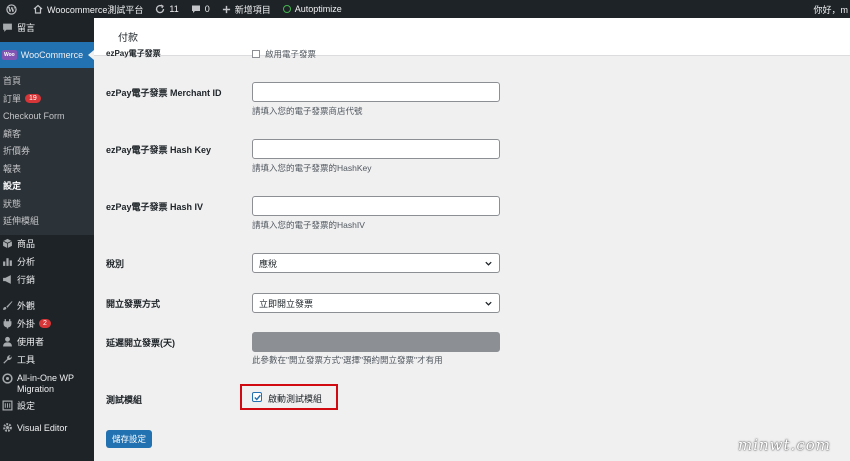 This screenshot has height=461, width=850. I want to click on greeting-text: 你好，m, so click(831, 9).